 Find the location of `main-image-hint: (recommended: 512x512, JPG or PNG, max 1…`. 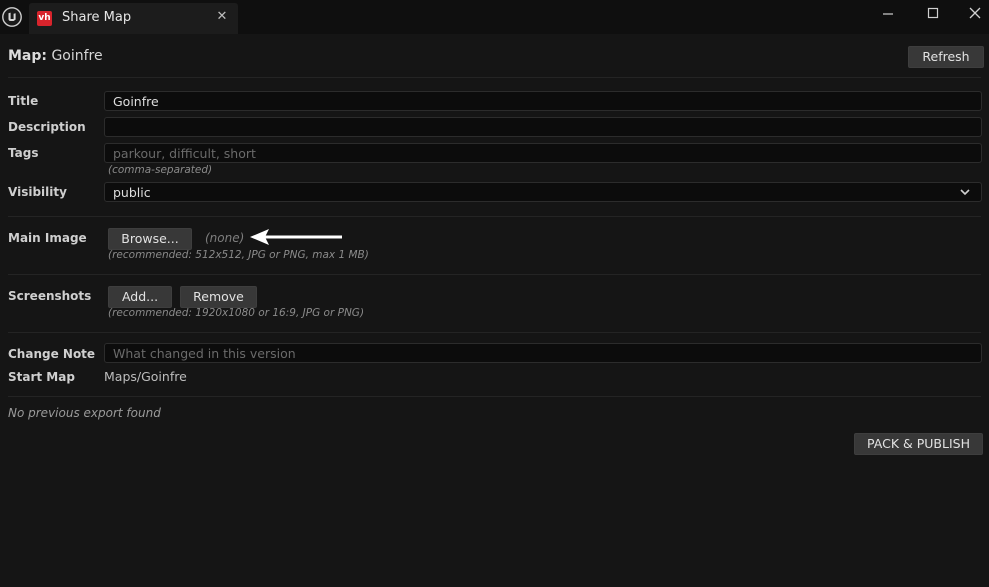

main-image-hint: (recommended: 512x512, JPG or PNG, max 1… is located at coordinates (238, 255).